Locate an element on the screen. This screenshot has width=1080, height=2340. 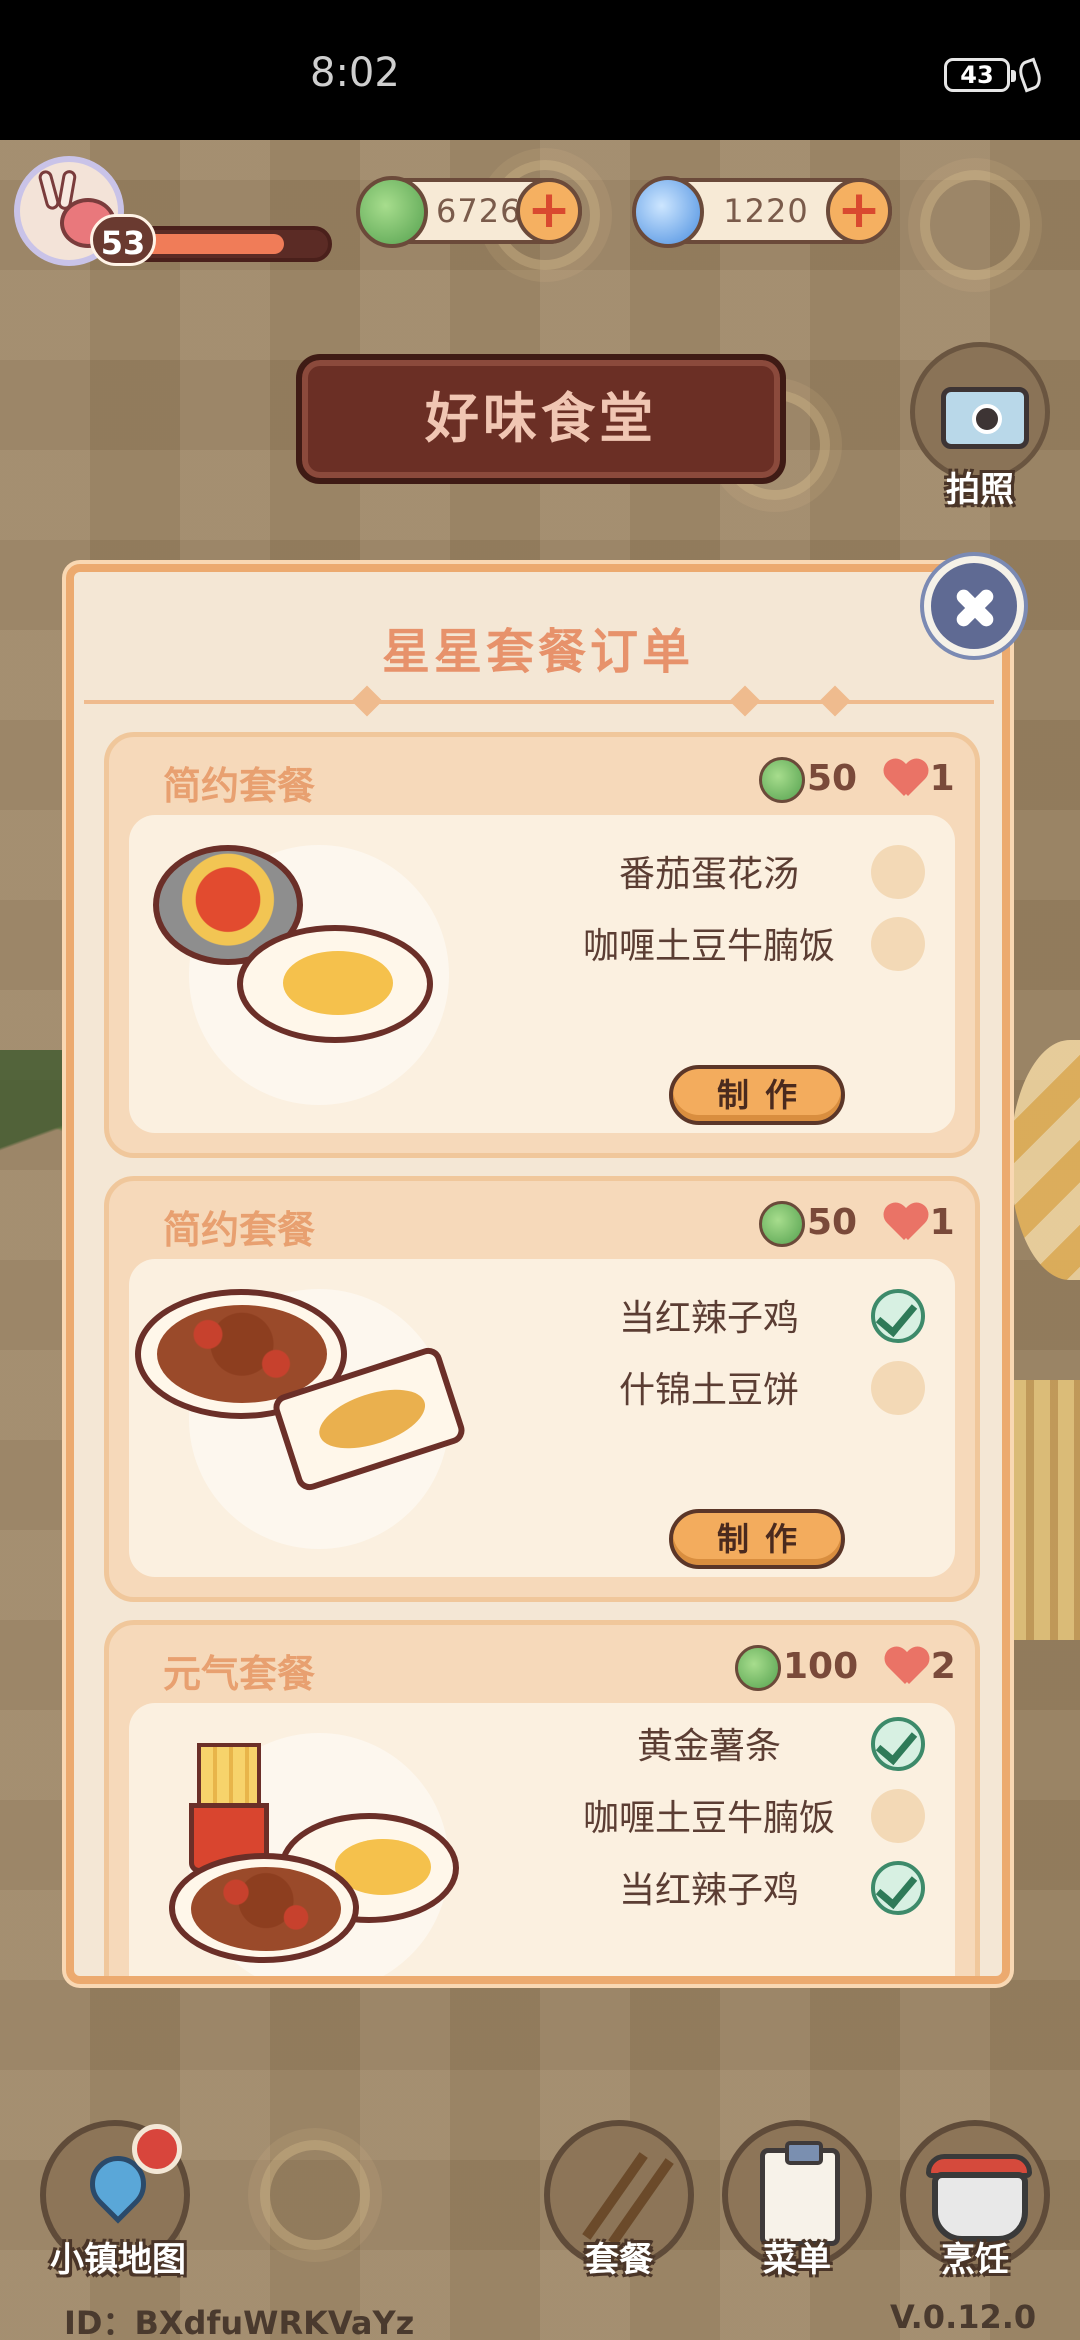
add-gems-button: + is located at coordinates (859, 211).